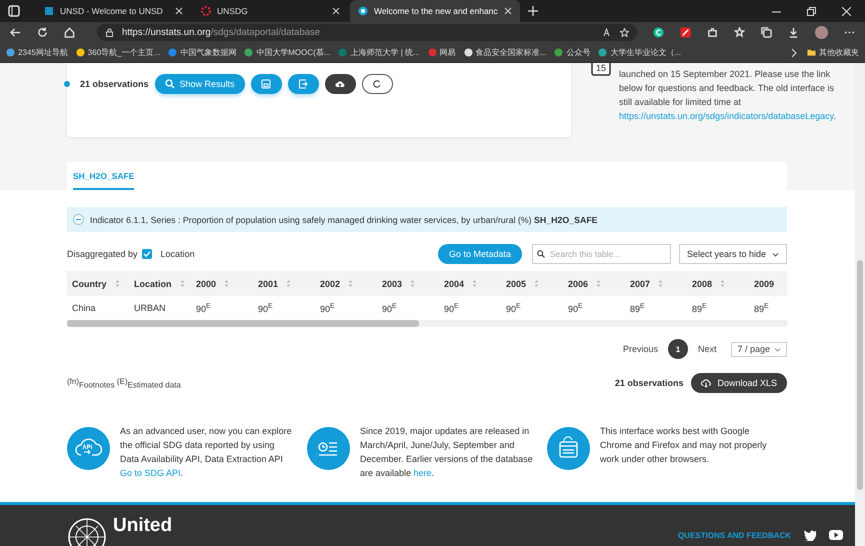  I want to click on logo-text: United, so click(142, 526).